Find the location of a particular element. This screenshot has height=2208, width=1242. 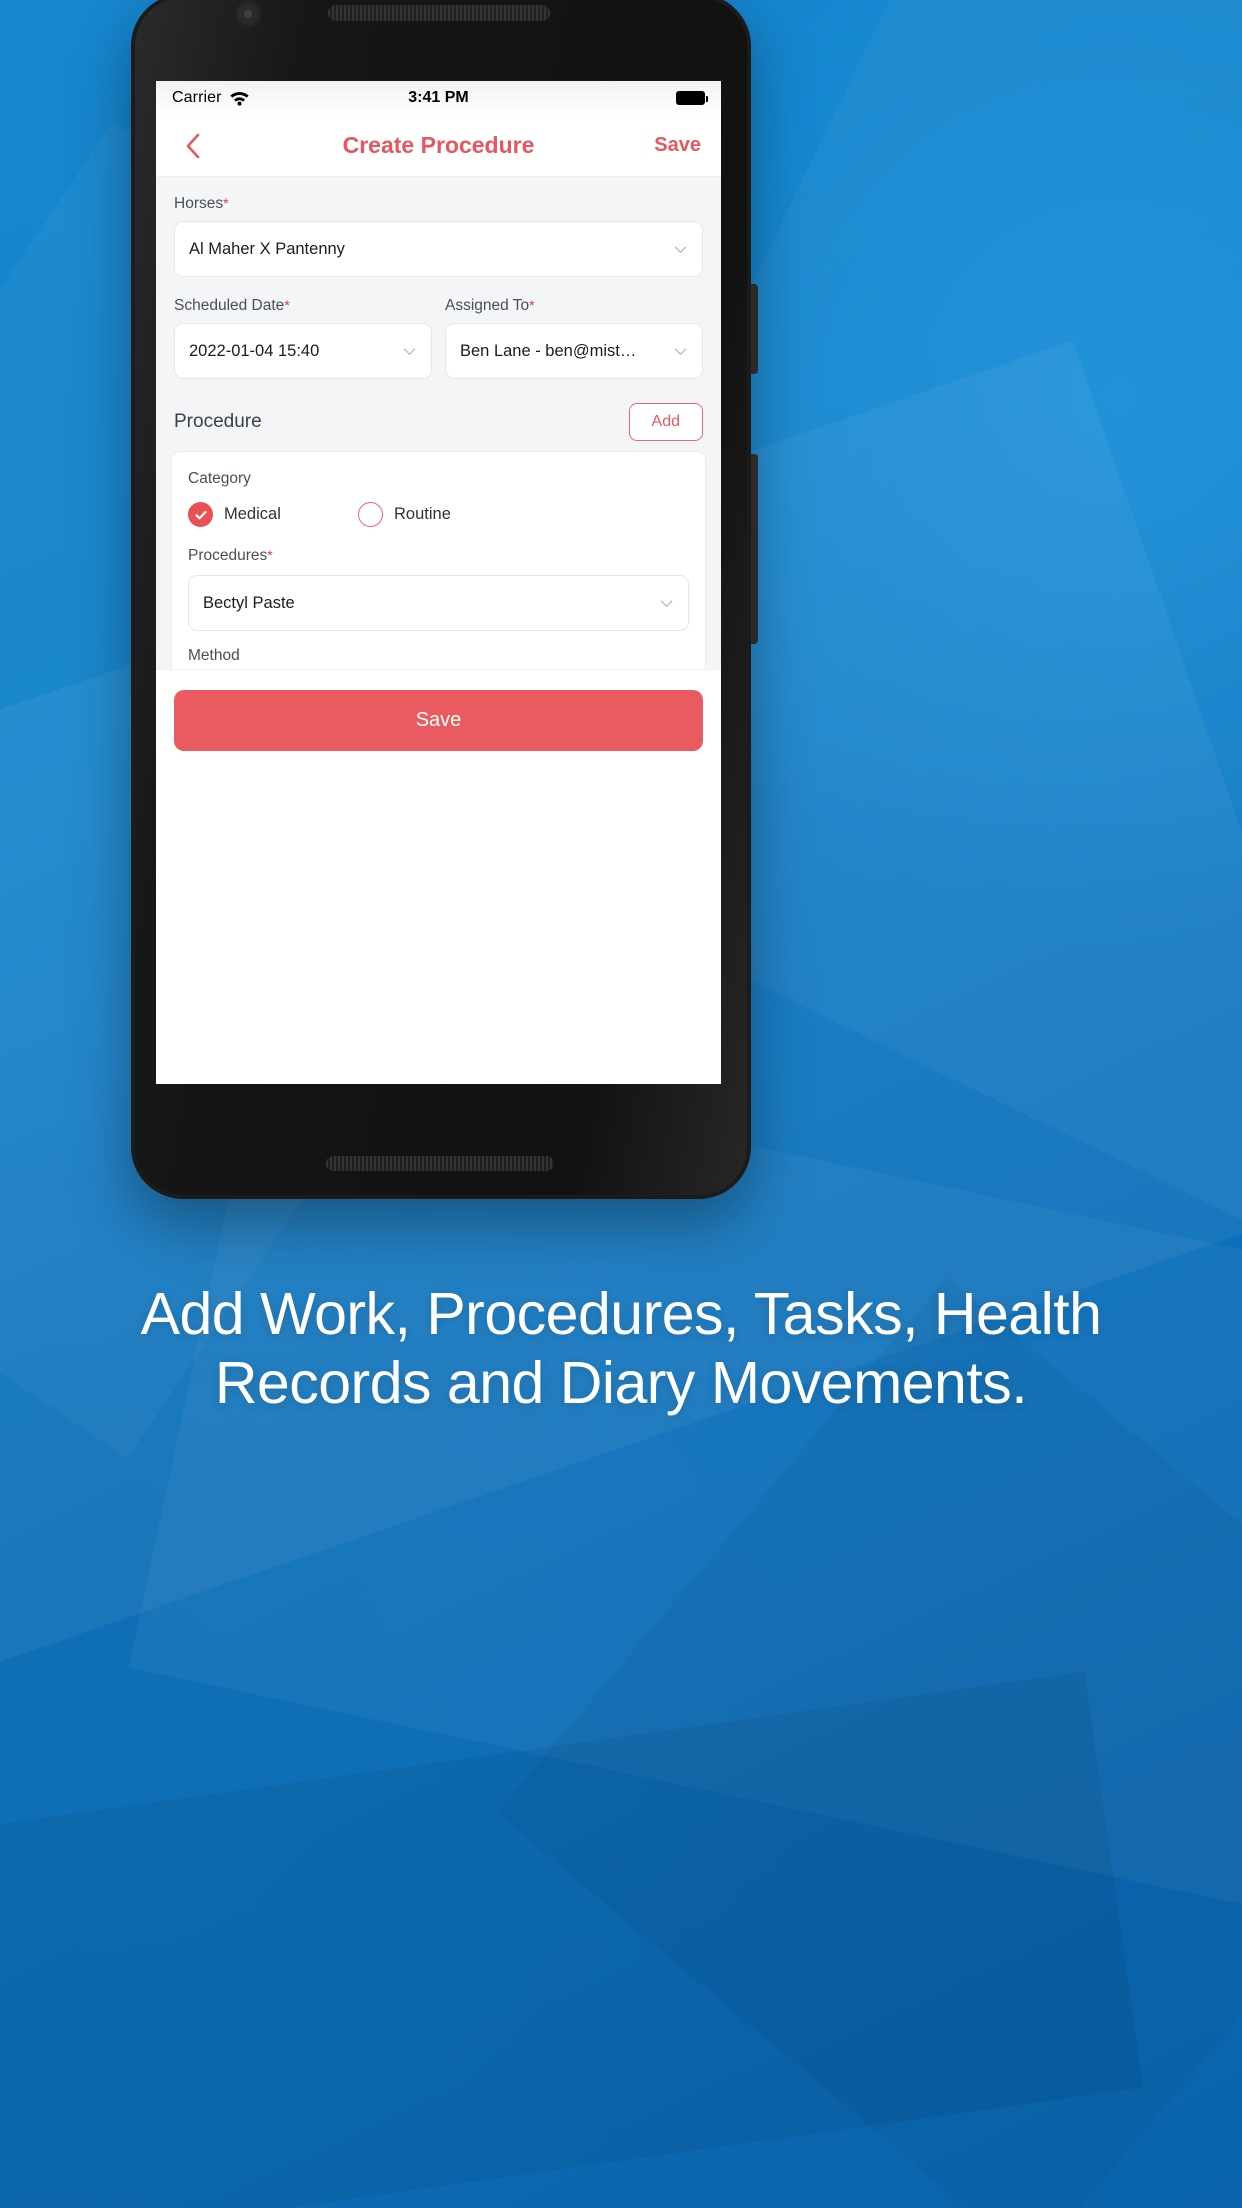

status-bar: Carrier 3:41 PM is located at coordinates (438, 98).